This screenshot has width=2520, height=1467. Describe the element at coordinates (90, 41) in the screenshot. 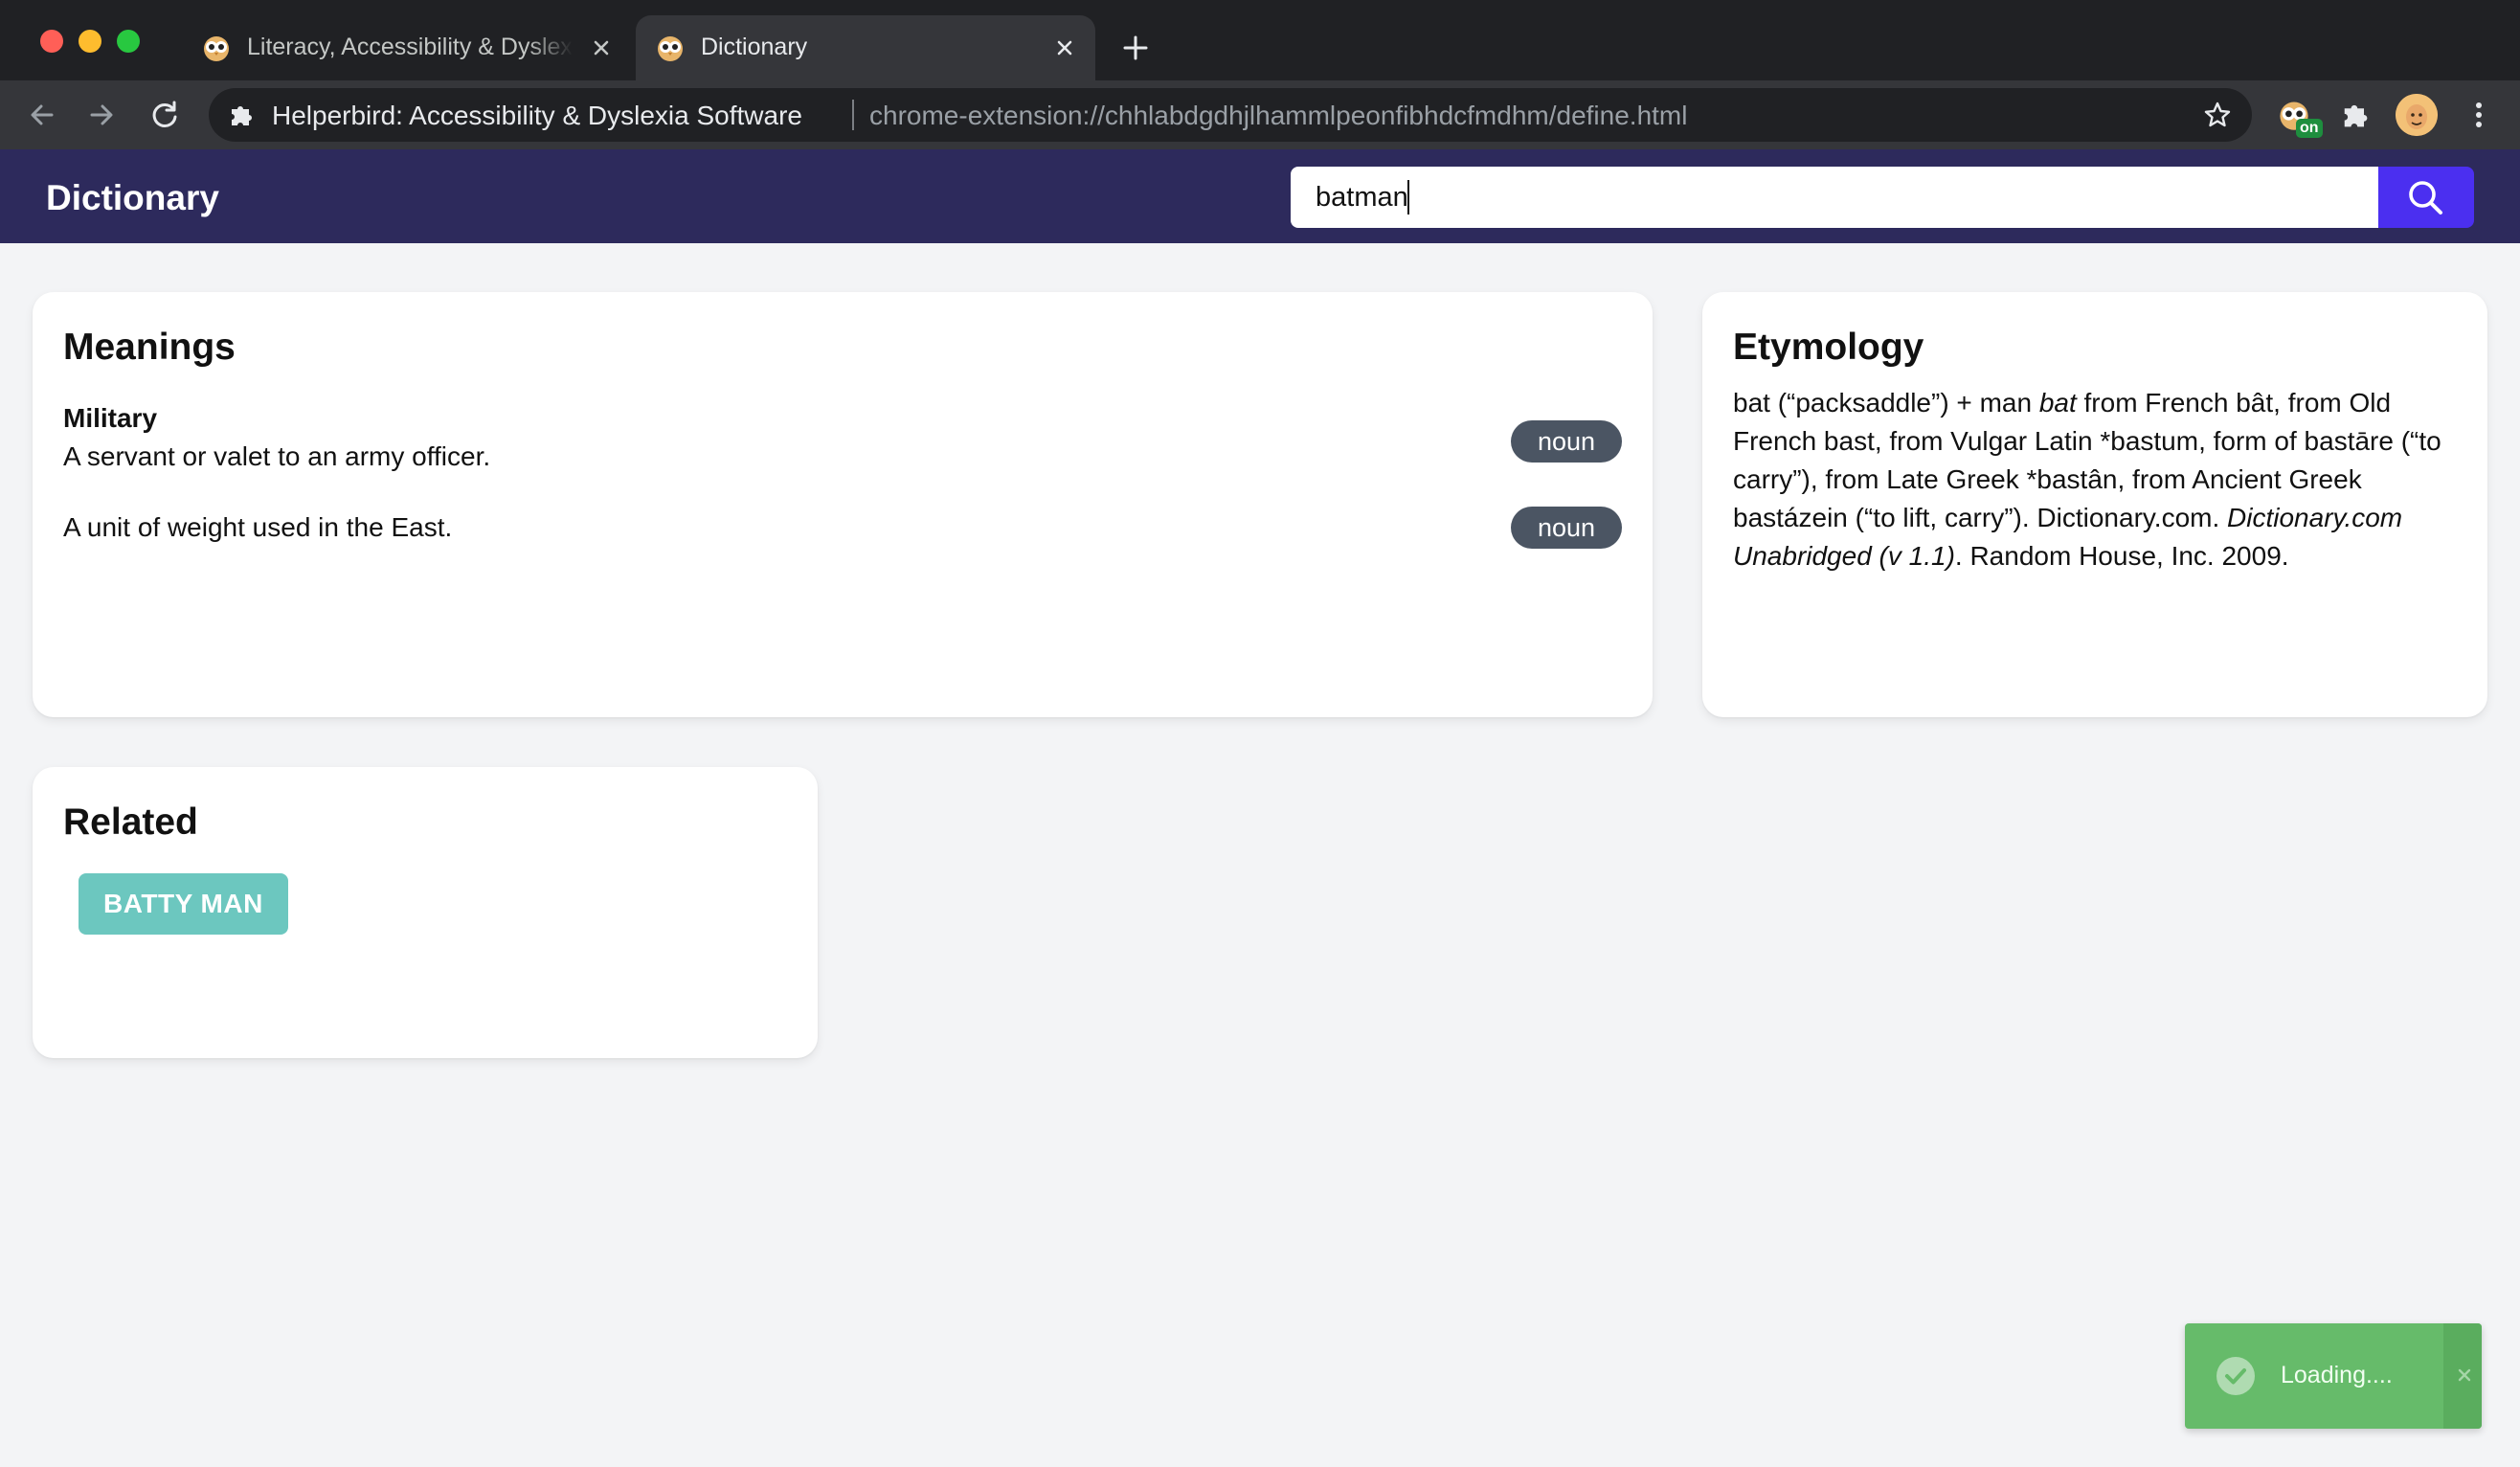

I see `minimize-window-button` at that location.